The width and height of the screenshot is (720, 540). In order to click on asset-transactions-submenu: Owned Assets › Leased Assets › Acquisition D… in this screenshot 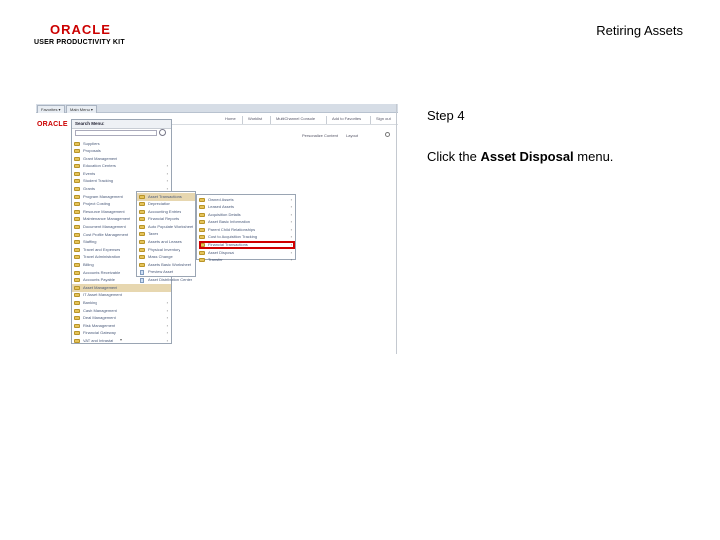, I will do `click(246, 228)`.